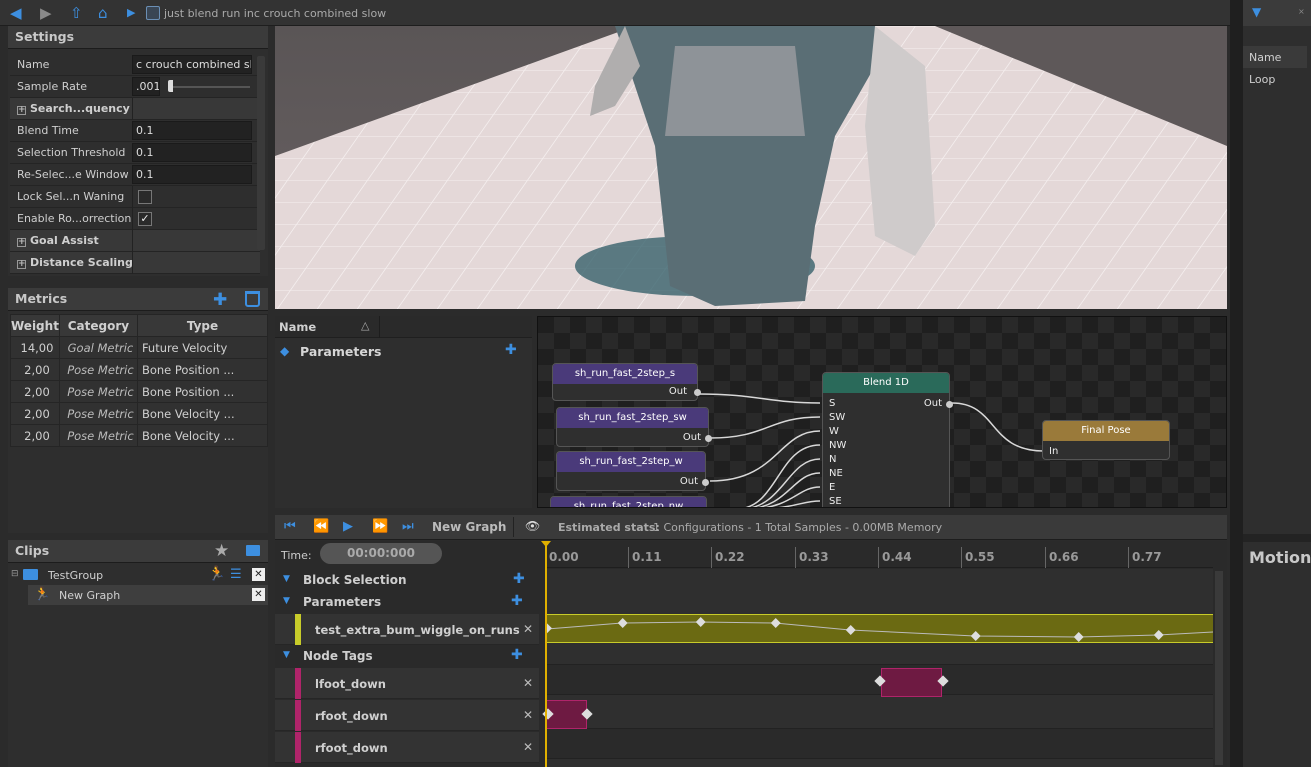  What do you see at coordinates (365, 325) in the screenshot?
I see `sort-icon: △` at bounding box center [365, 325].